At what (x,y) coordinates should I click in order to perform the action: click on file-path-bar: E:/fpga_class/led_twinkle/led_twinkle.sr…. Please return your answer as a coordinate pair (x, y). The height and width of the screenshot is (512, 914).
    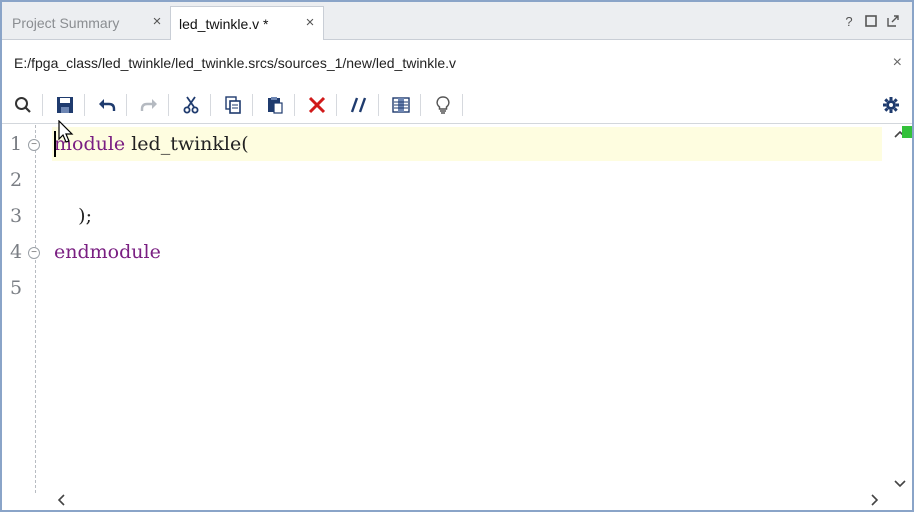
    Looking at the image, I should click on (457, 63).